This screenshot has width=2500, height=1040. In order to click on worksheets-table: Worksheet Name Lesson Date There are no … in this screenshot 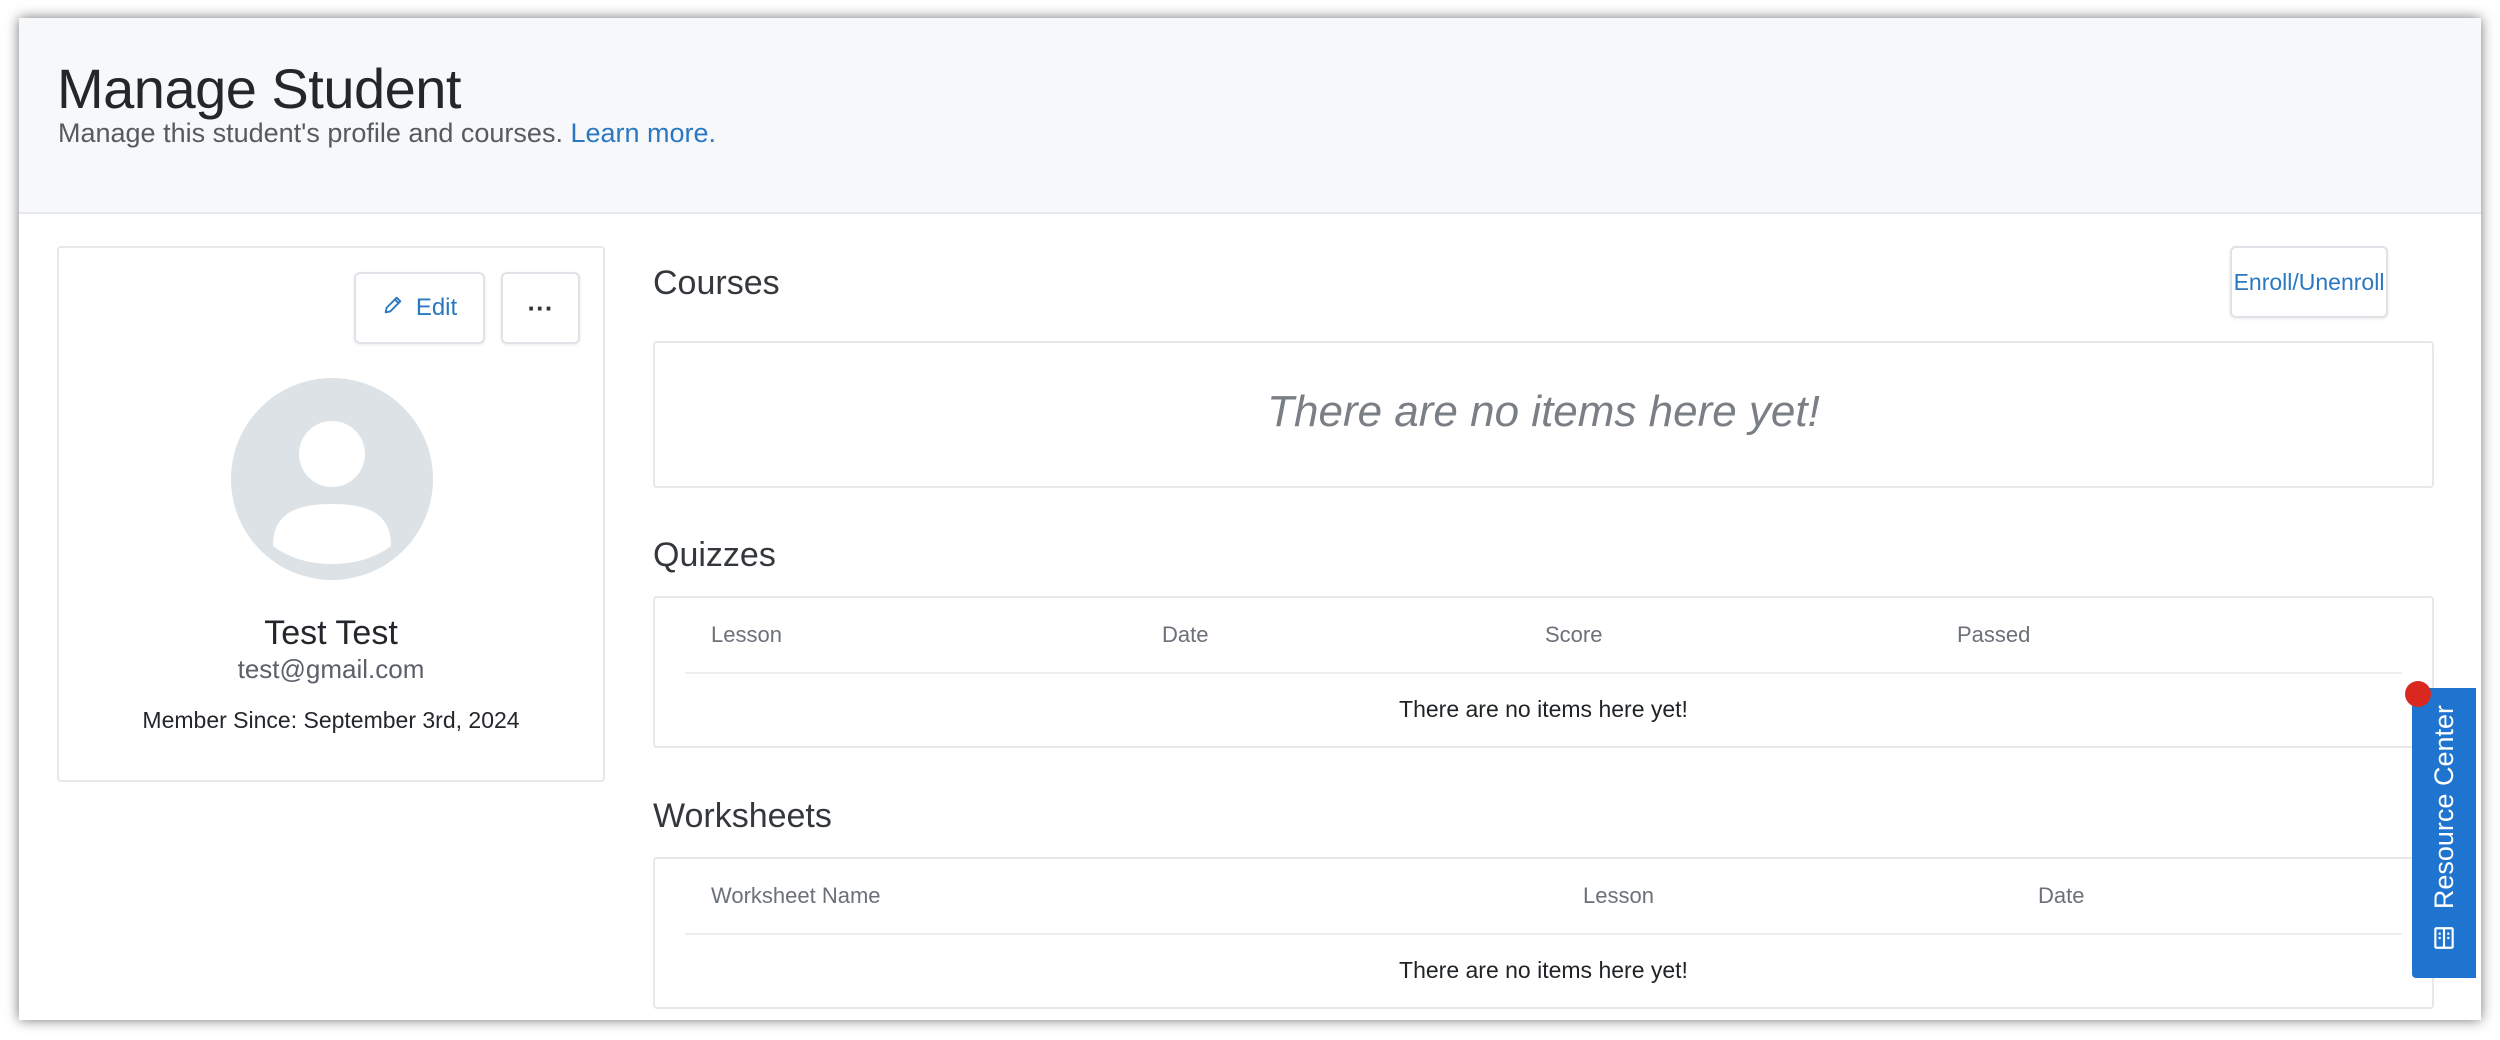, I will do `click(1543, 933)`.